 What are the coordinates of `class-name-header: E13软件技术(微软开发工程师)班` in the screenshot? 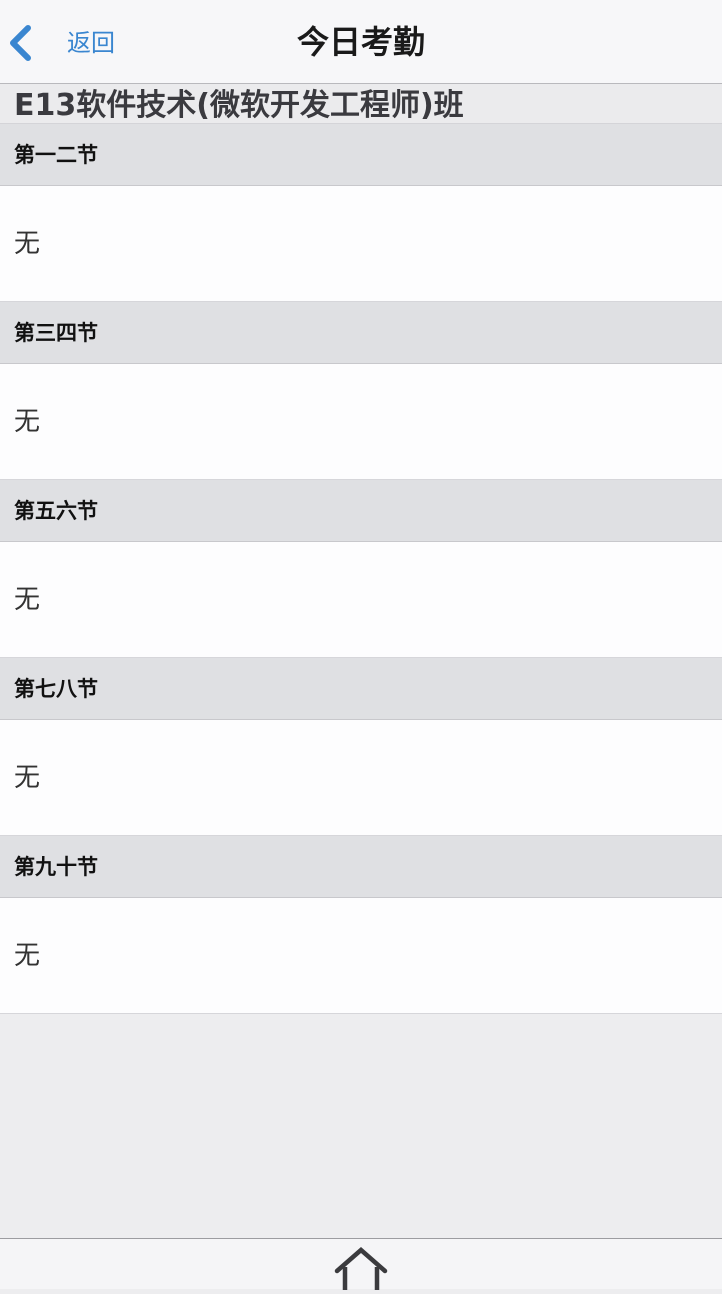 It's located at (361, 104).